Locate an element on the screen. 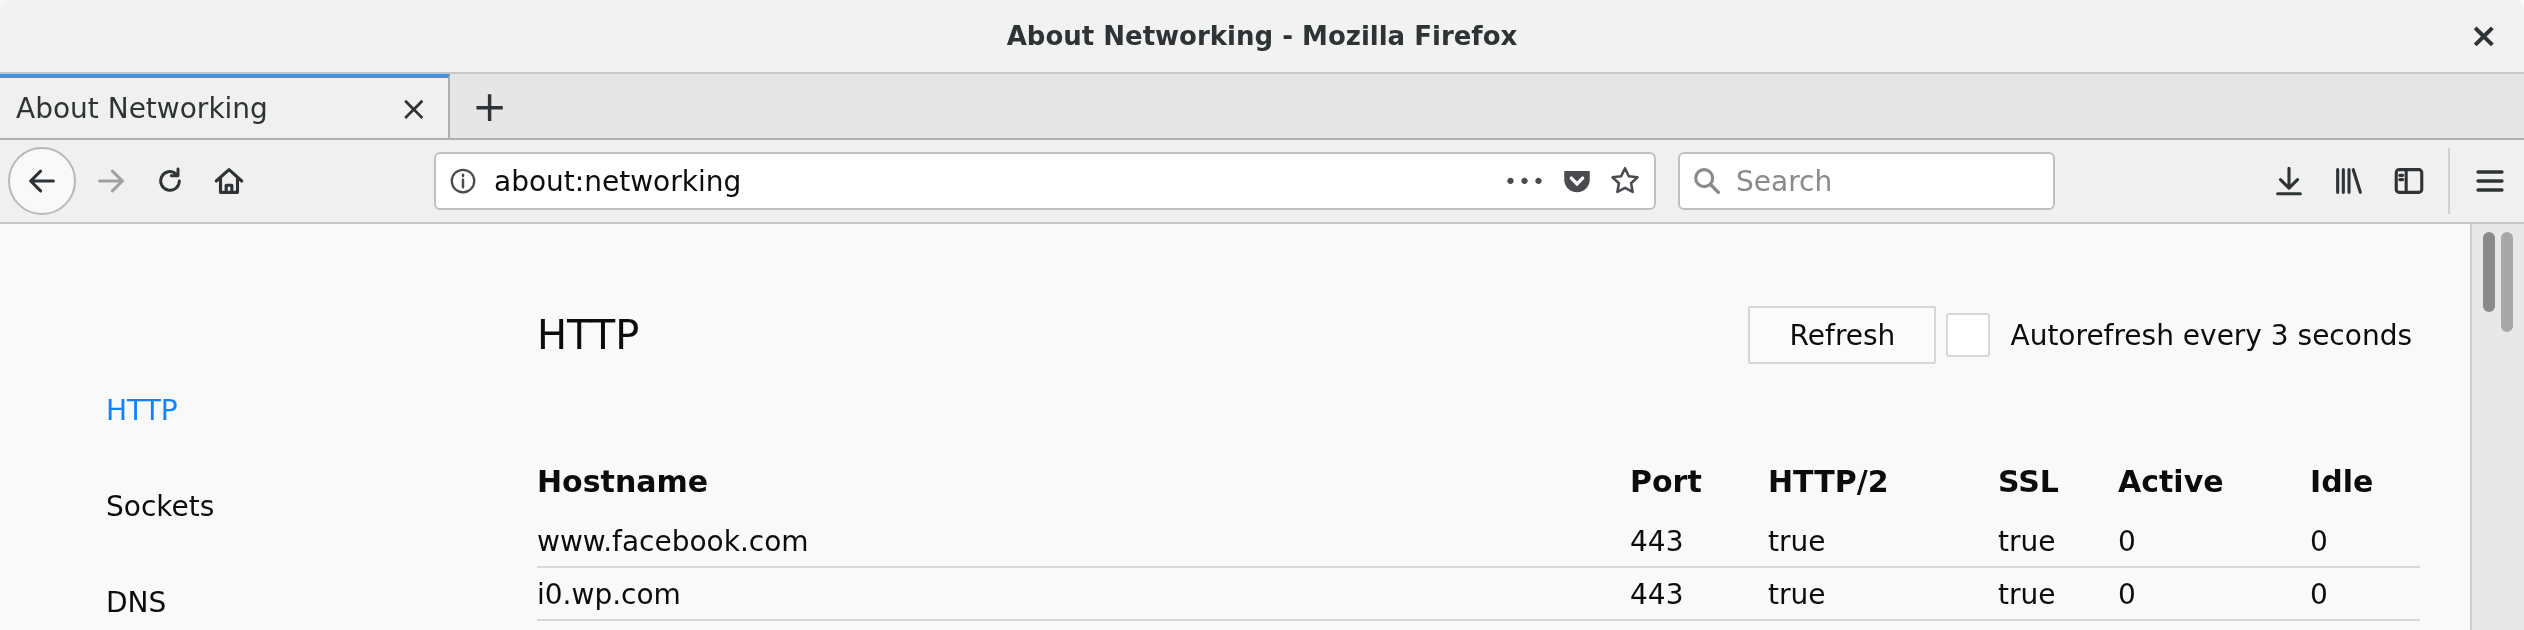  table-cell: i0.wp.com is located at coordinates (609, 594).